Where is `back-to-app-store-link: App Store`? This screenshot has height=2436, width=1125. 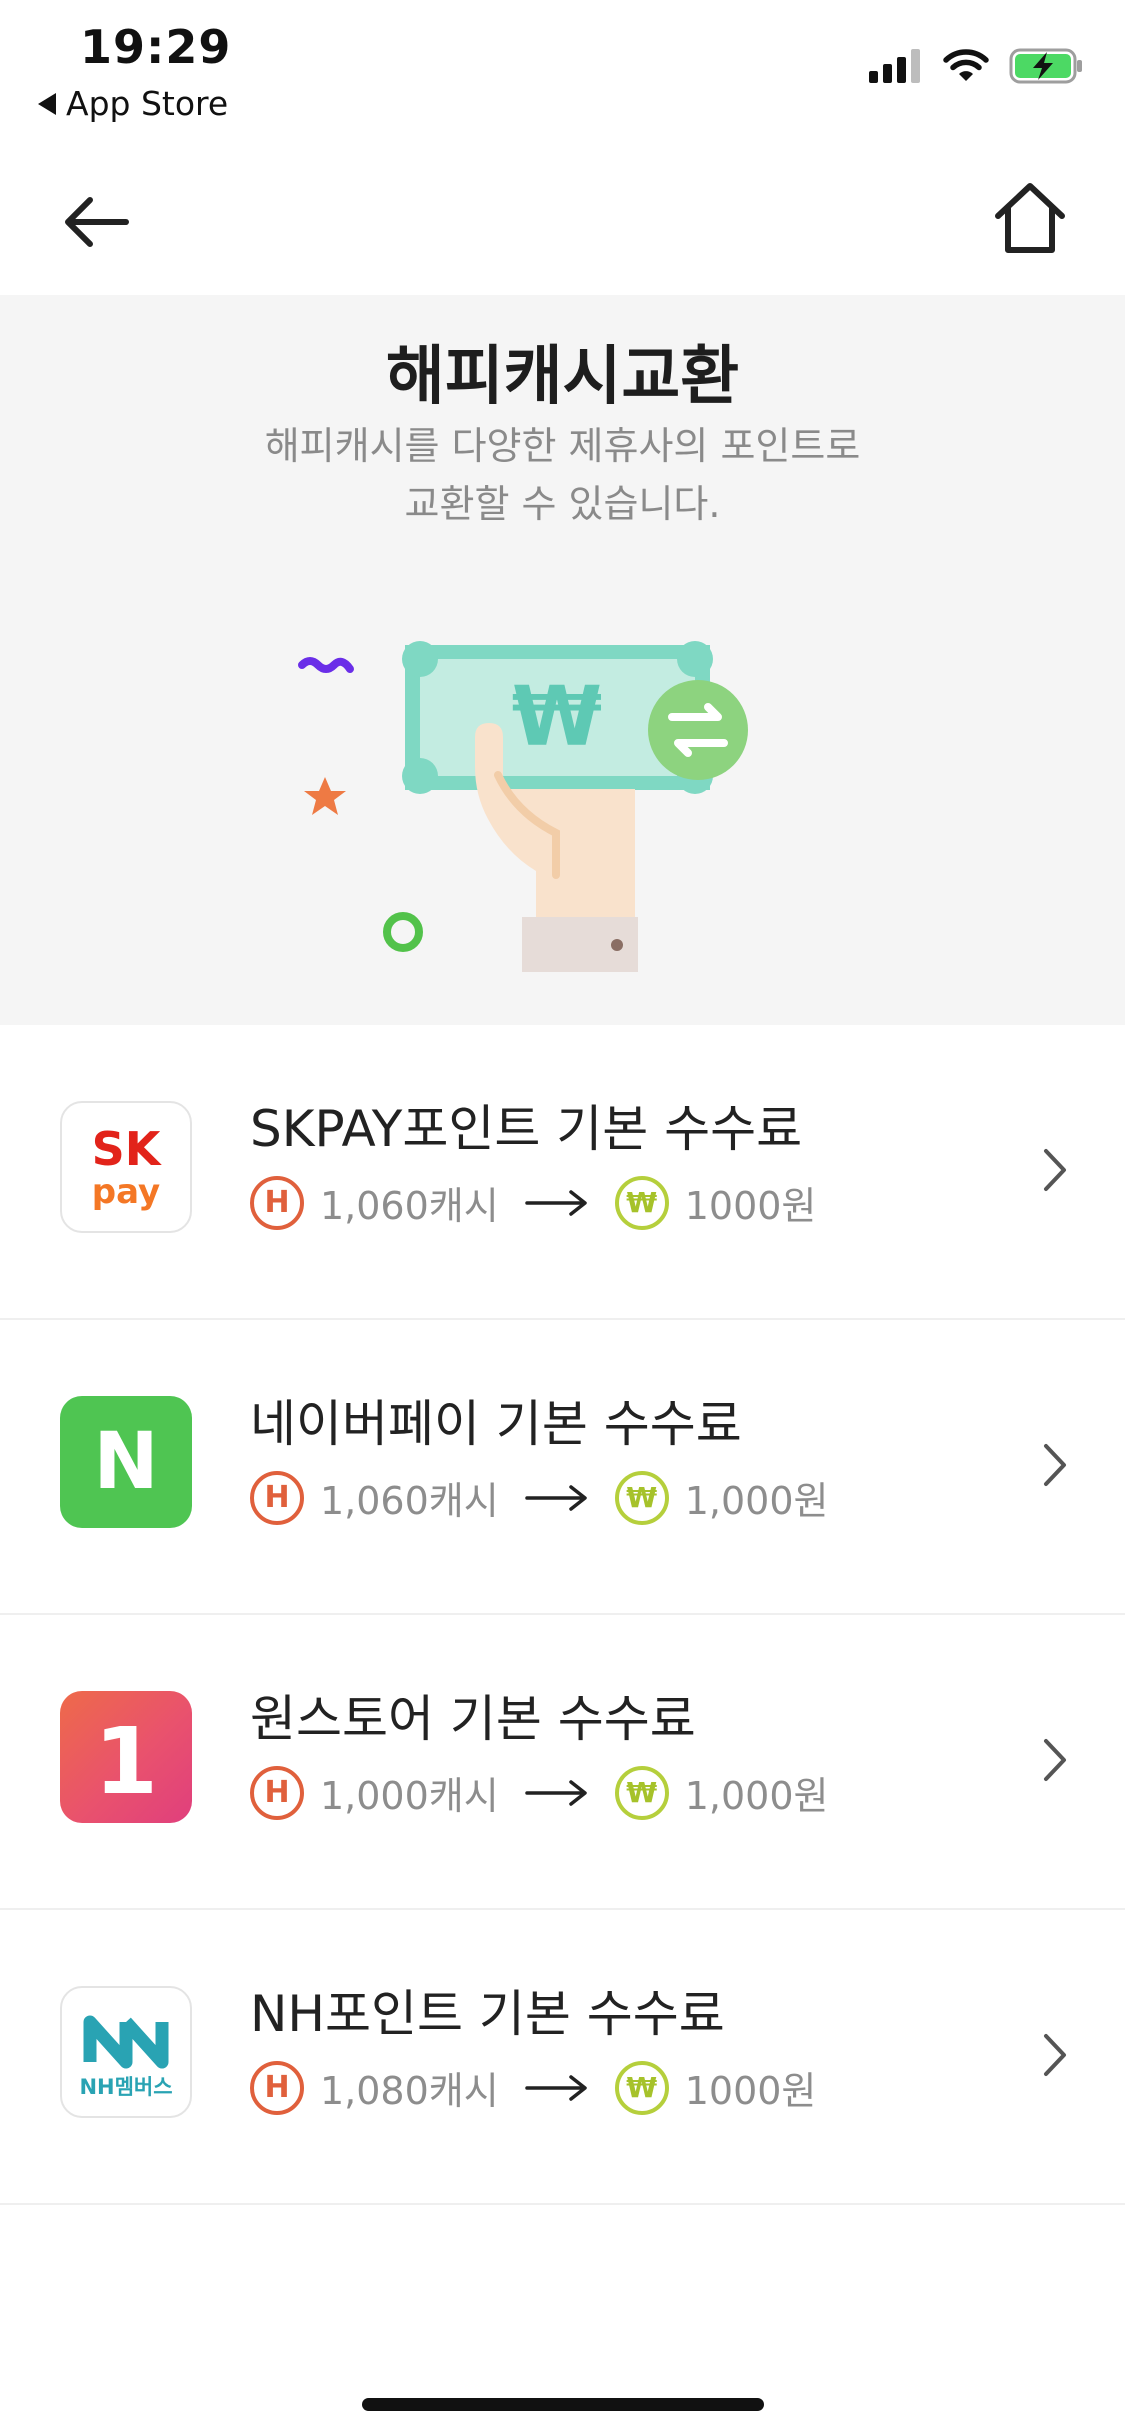 back-to-app-store-link: App Store is located at coordinates (133, 103).